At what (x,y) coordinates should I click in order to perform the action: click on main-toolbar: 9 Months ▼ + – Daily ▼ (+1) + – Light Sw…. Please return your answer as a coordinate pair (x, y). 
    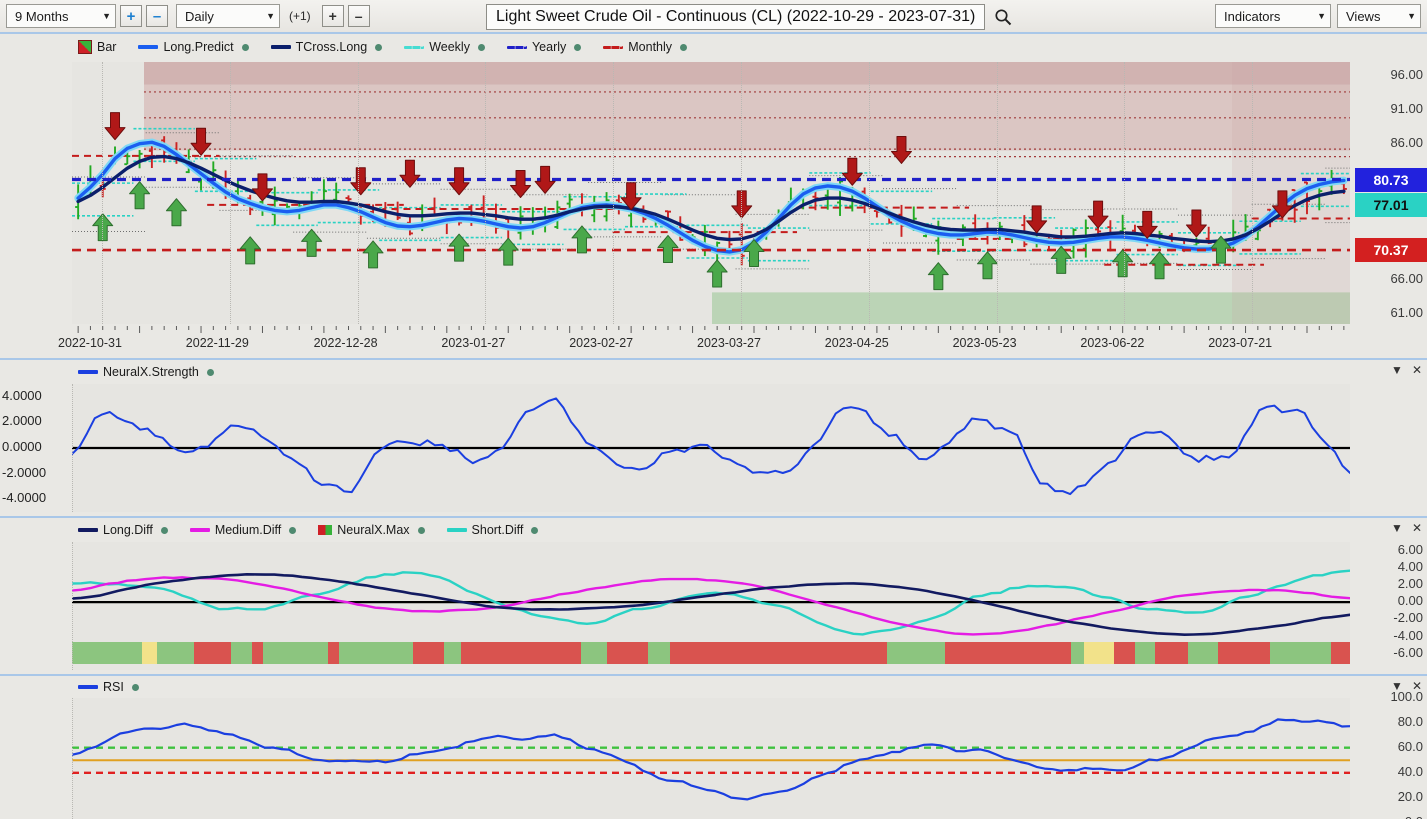
    Looking at the image, I should click on (713, 17).